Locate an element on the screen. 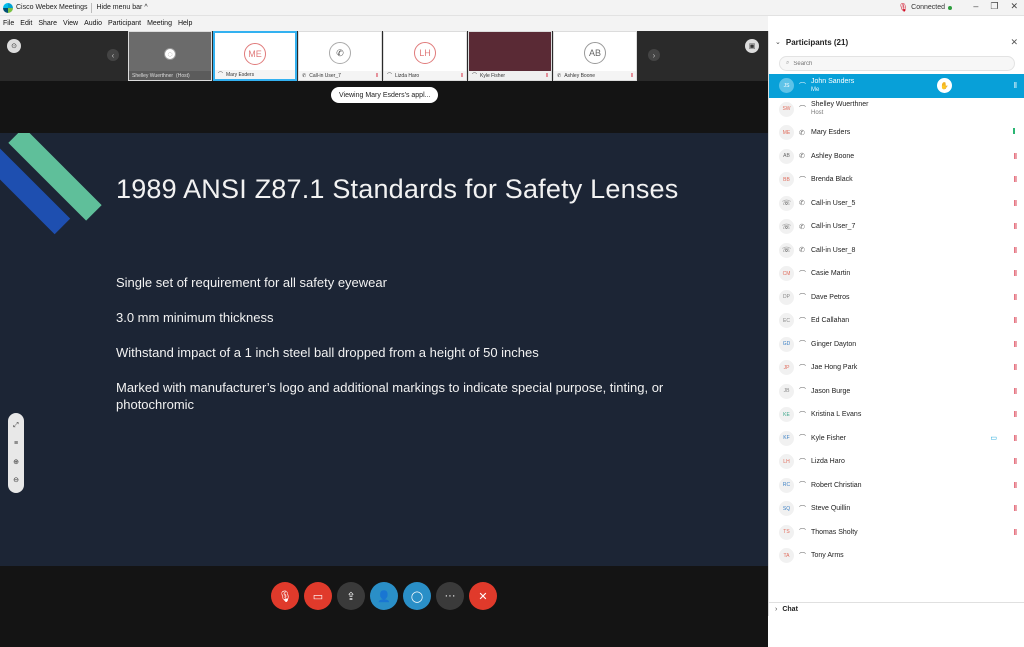 Image resolution: width=1024 pixels, height=647 pixels. menu-meeting: Meeting is located at coordinates (159, 23).